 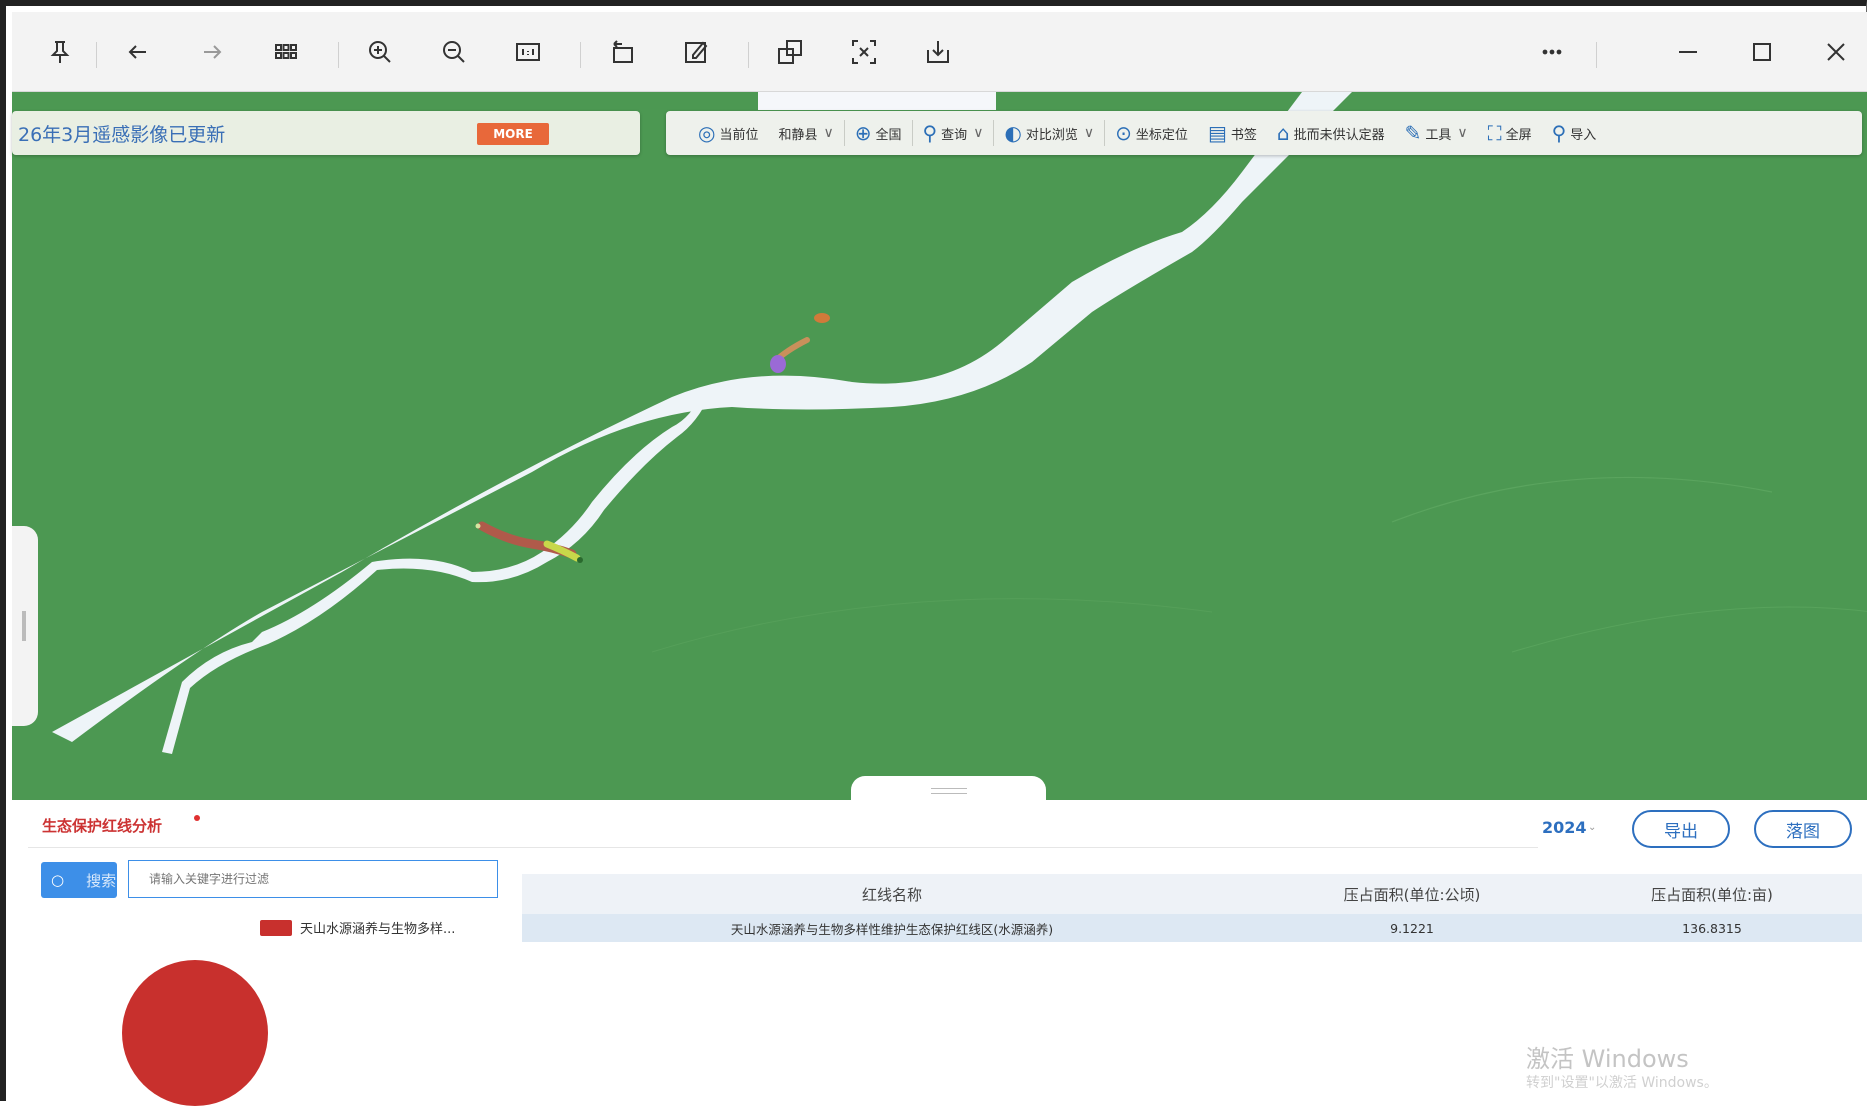 What do you see at coordinates (1762, 52) in the screenshot?
I see `maximize-icon` at bounding box center [1762, 52].